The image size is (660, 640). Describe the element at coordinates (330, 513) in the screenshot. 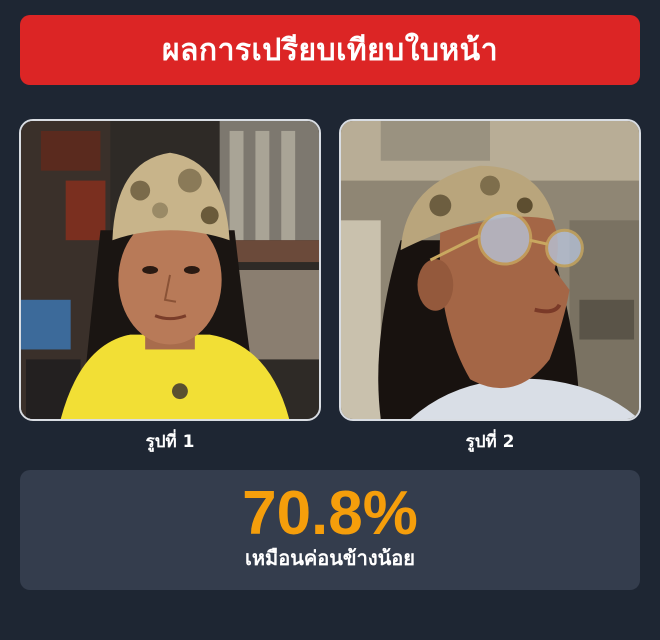

I see `similarity-score: 70.8%` at that location.